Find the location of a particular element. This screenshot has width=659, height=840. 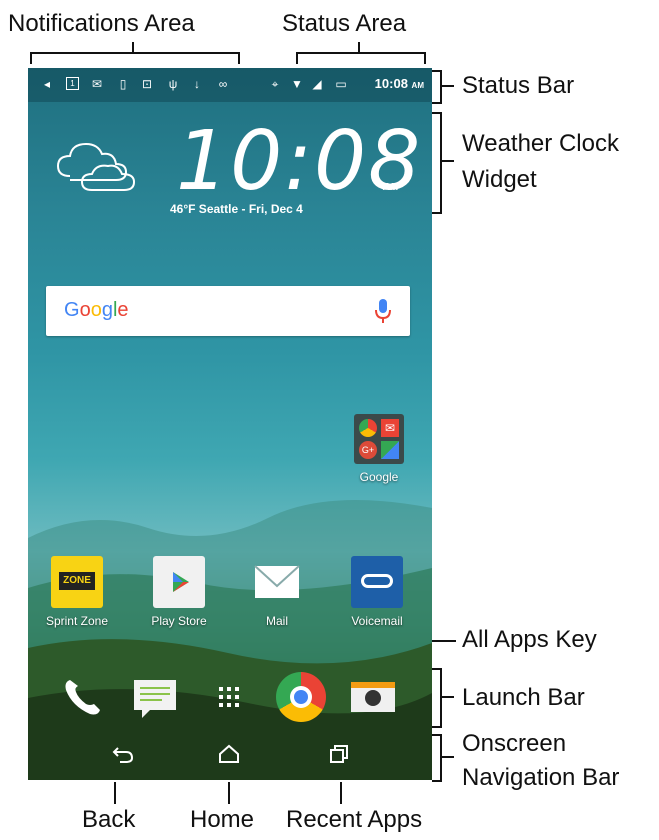

google-folder: ✉ G+ Google is located at coordinates (379, 449).